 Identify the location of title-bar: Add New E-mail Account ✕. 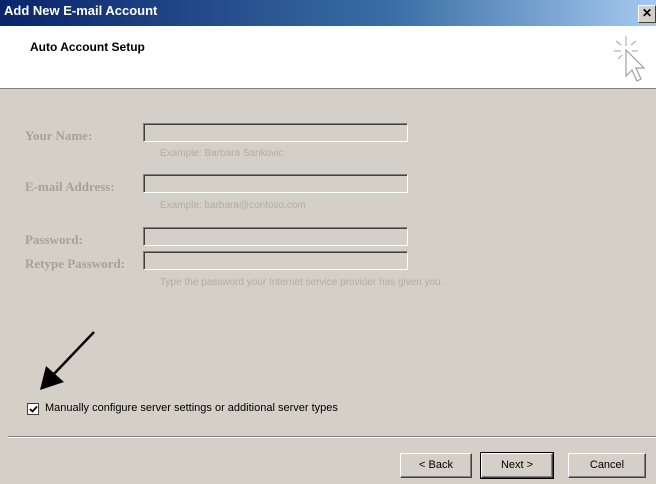
(328, 13).